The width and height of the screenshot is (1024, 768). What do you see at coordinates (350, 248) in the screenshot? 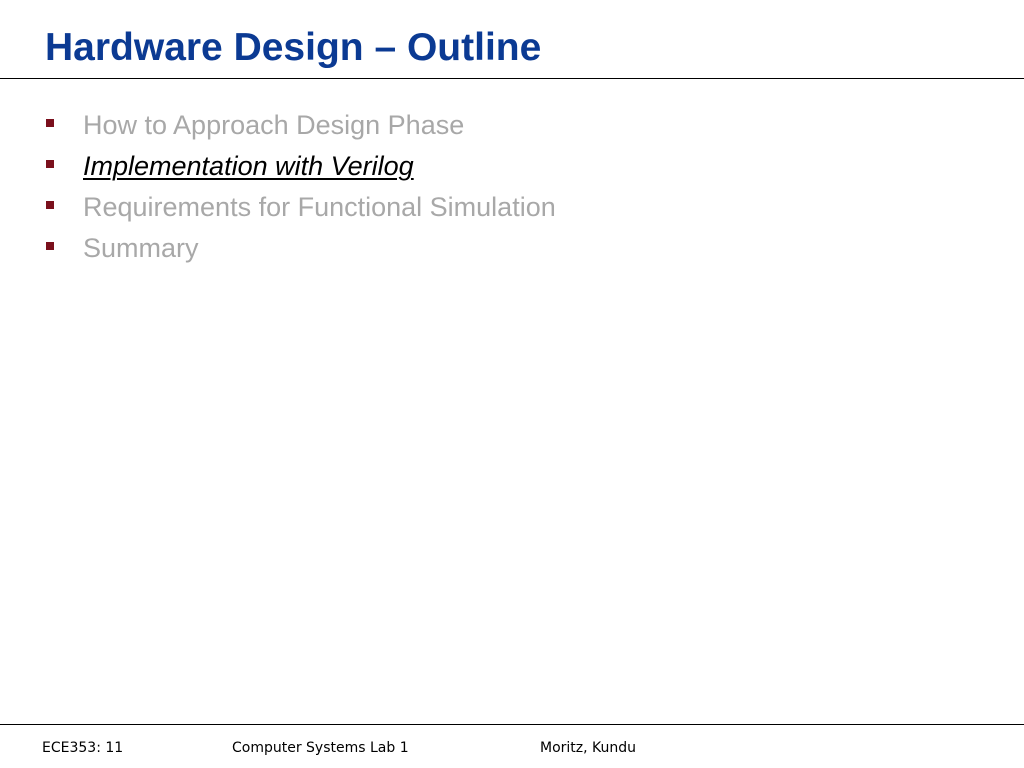
I see `outline-item: Summary` at bounding box center [350, 248].